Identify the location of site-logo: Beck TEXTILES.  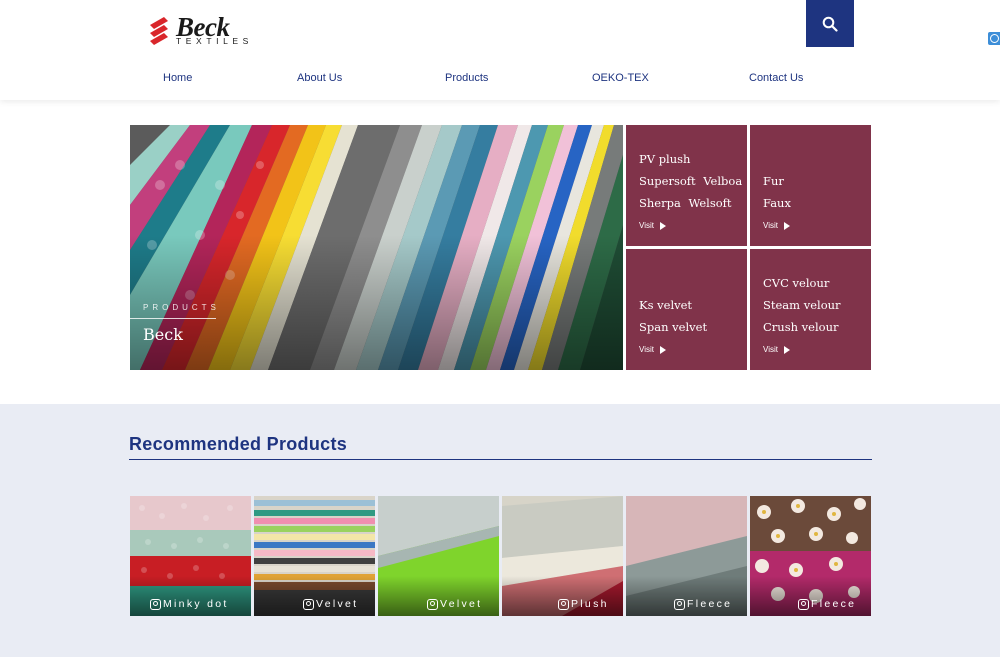
(205, 30).